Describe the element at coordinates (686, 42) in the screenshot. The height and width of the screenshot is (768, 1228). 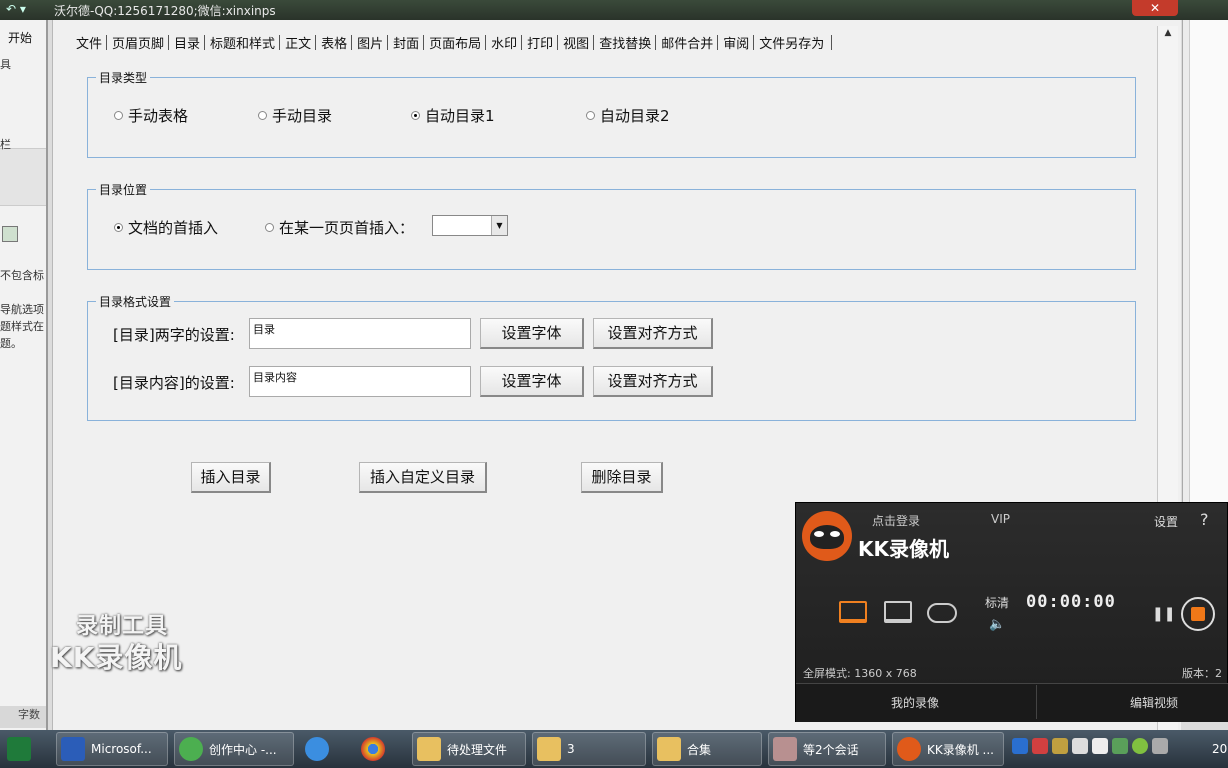
I see `menu-mail-merge: 邮件合并` at that location.